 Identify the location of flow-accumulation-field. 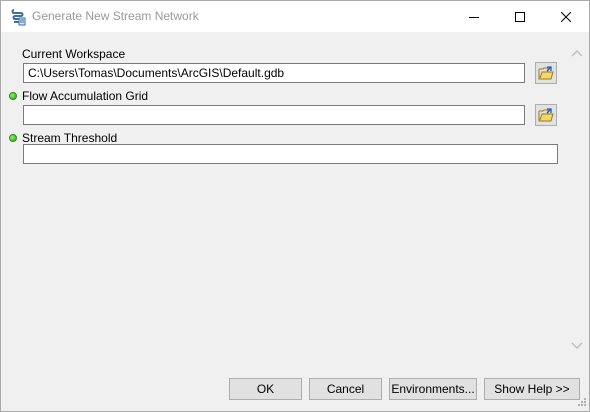
(274, 115).